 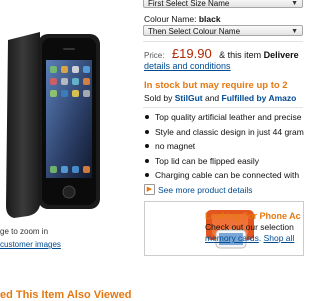 What do you see at coordinates (66, 295) in the screenshot?
I see `also-viewed-heading: ed This Item Also Viewed` at bounding box center [66, 295].